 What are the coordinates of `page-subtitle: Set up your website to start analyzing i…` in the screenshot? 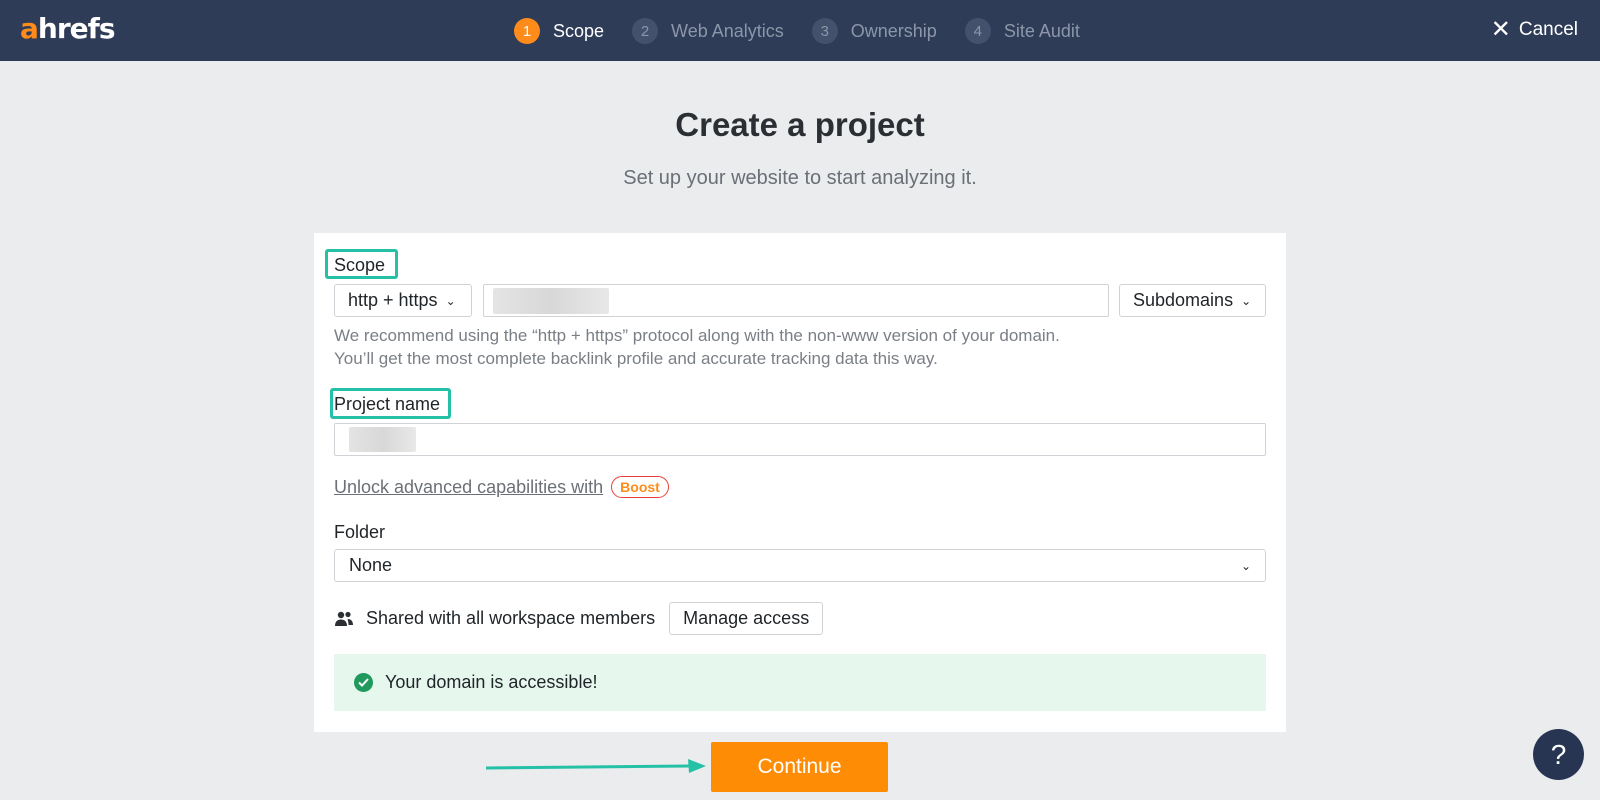 It's located at (800, 178).